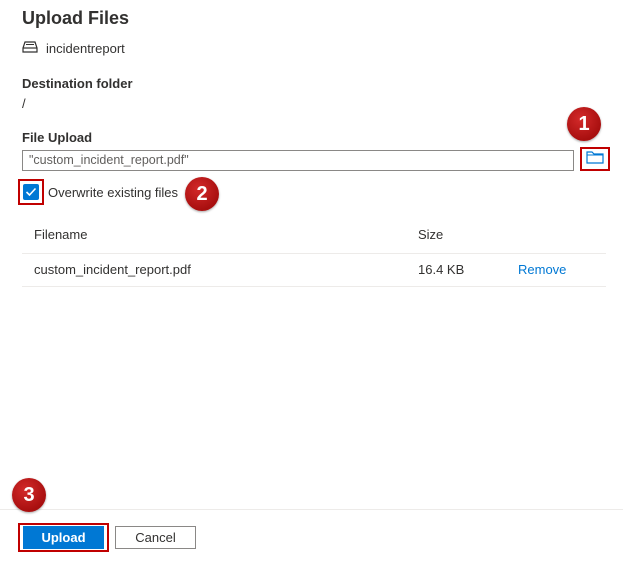 The image size is (623, 561). What do you see at coordinates (77, 83) in the screenshot?
I see `destination-folder-label: Destination folder` at bounding box center [77, 83].